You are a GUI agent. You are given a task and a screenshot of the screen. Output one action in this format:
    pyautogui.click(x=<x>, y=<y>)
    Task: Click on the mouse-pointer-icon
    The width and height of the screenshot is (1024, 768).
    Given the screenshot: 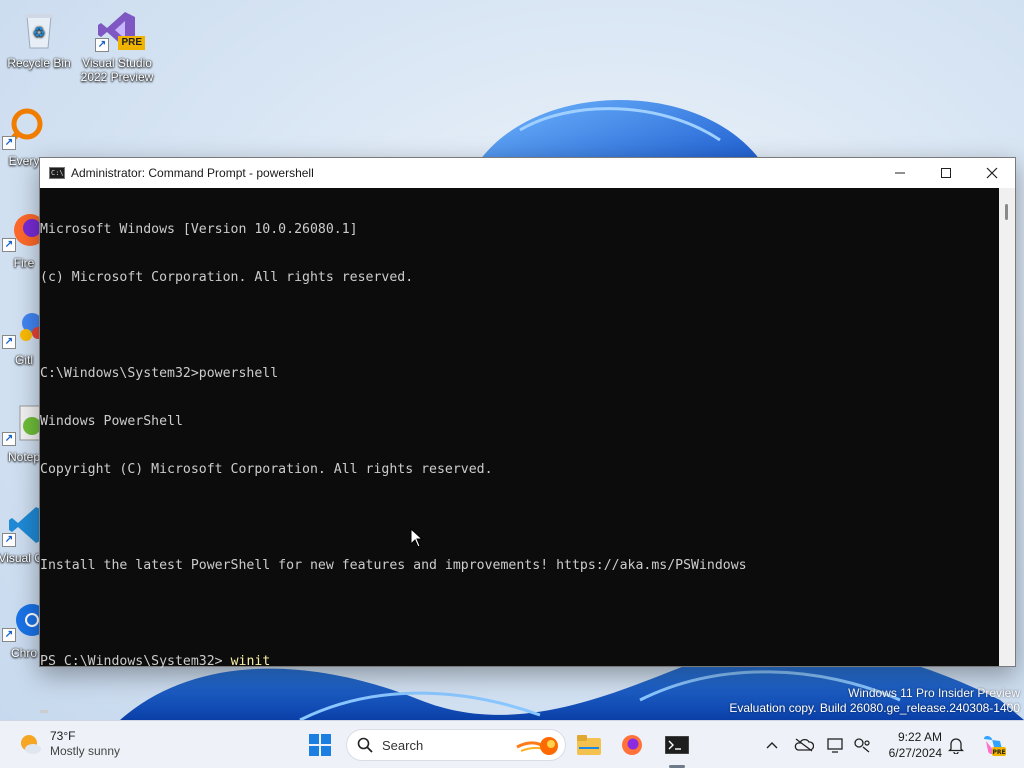 What is the action you would take?
    pyautogui.click(x=417, y=538)
    